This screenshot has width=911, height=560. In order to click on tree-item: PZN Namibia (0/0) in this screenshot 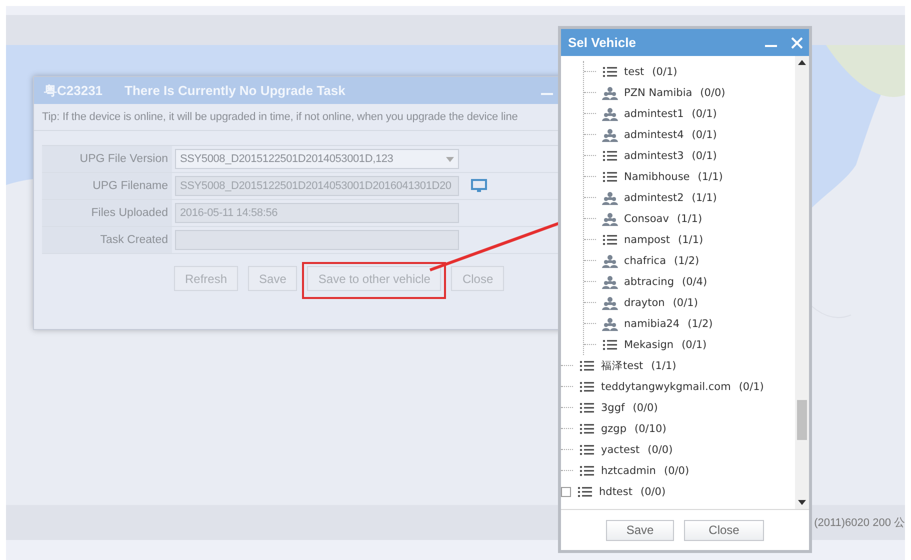, I will do `click(689, 92)`.